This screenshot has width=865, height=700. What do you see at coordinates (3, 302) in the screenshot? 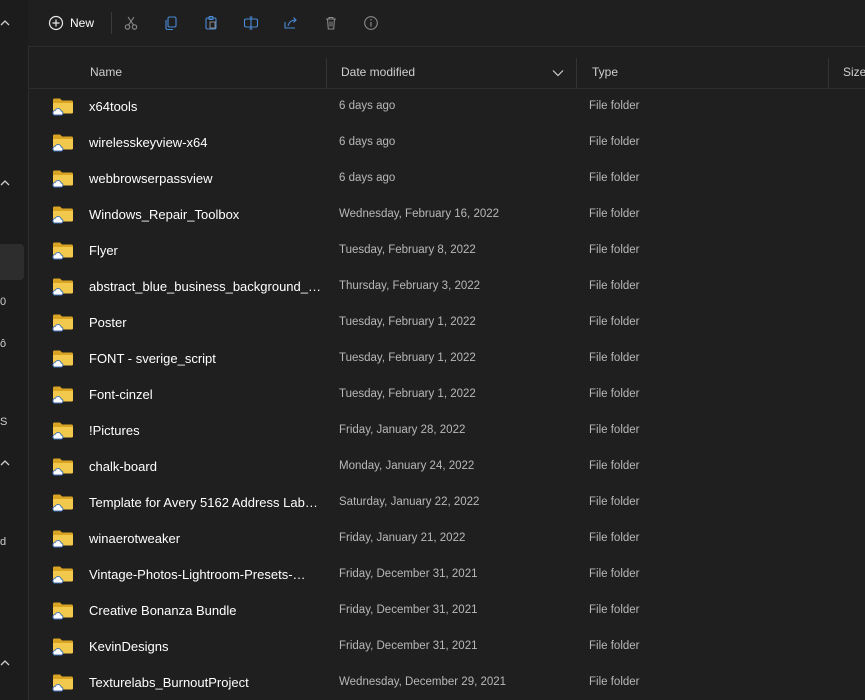
I see `nav-item-fragment: 0` at bounding box center [3, 302].